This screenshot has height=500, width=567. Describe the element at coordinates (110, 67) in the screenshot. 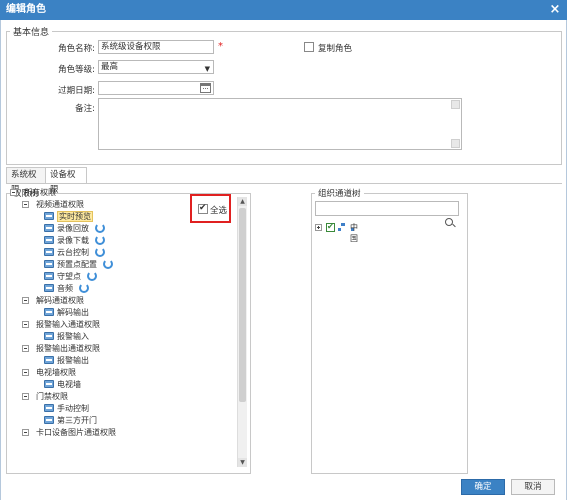

I see `role-level-value: 最高` at that location.